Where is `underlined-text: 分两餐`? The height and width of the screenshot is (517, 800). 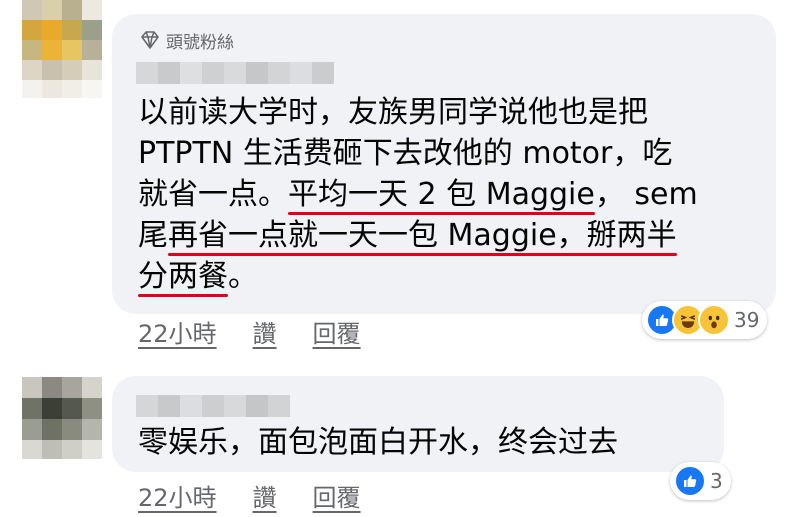 underlined-text: 分两餐 is located at coordinates (183, 276).